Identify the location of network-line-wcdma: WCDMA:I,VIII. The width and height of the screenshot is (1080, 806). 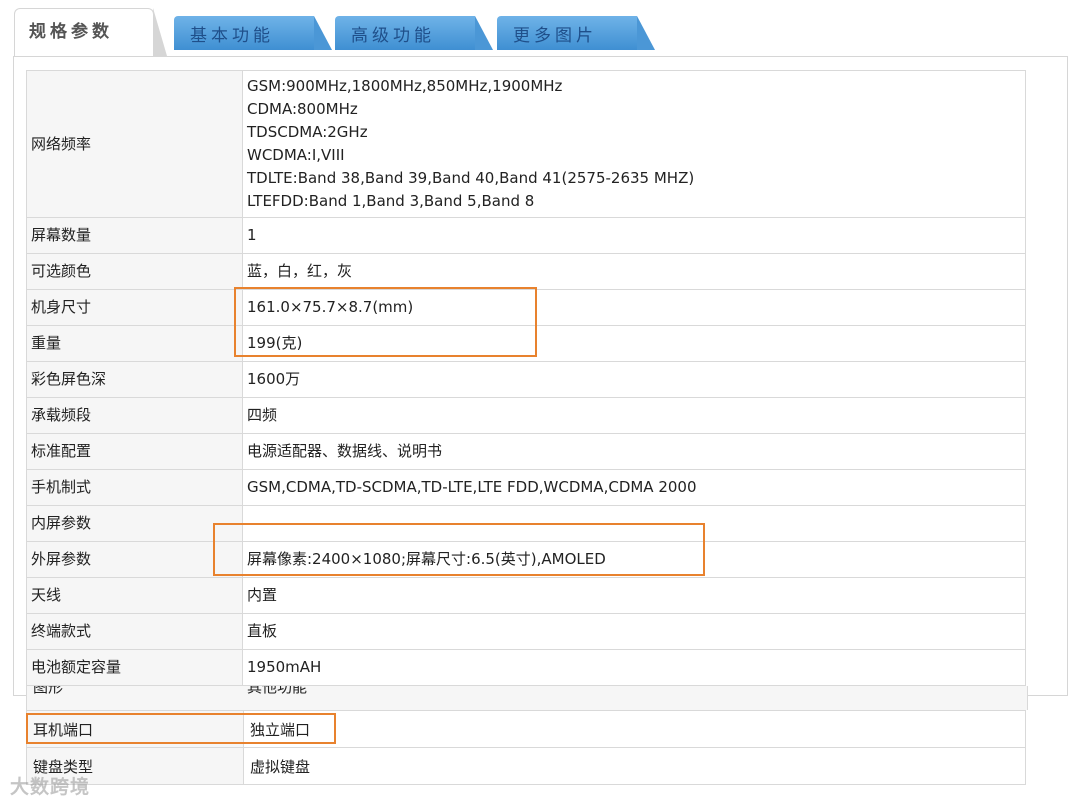
(296, 155).